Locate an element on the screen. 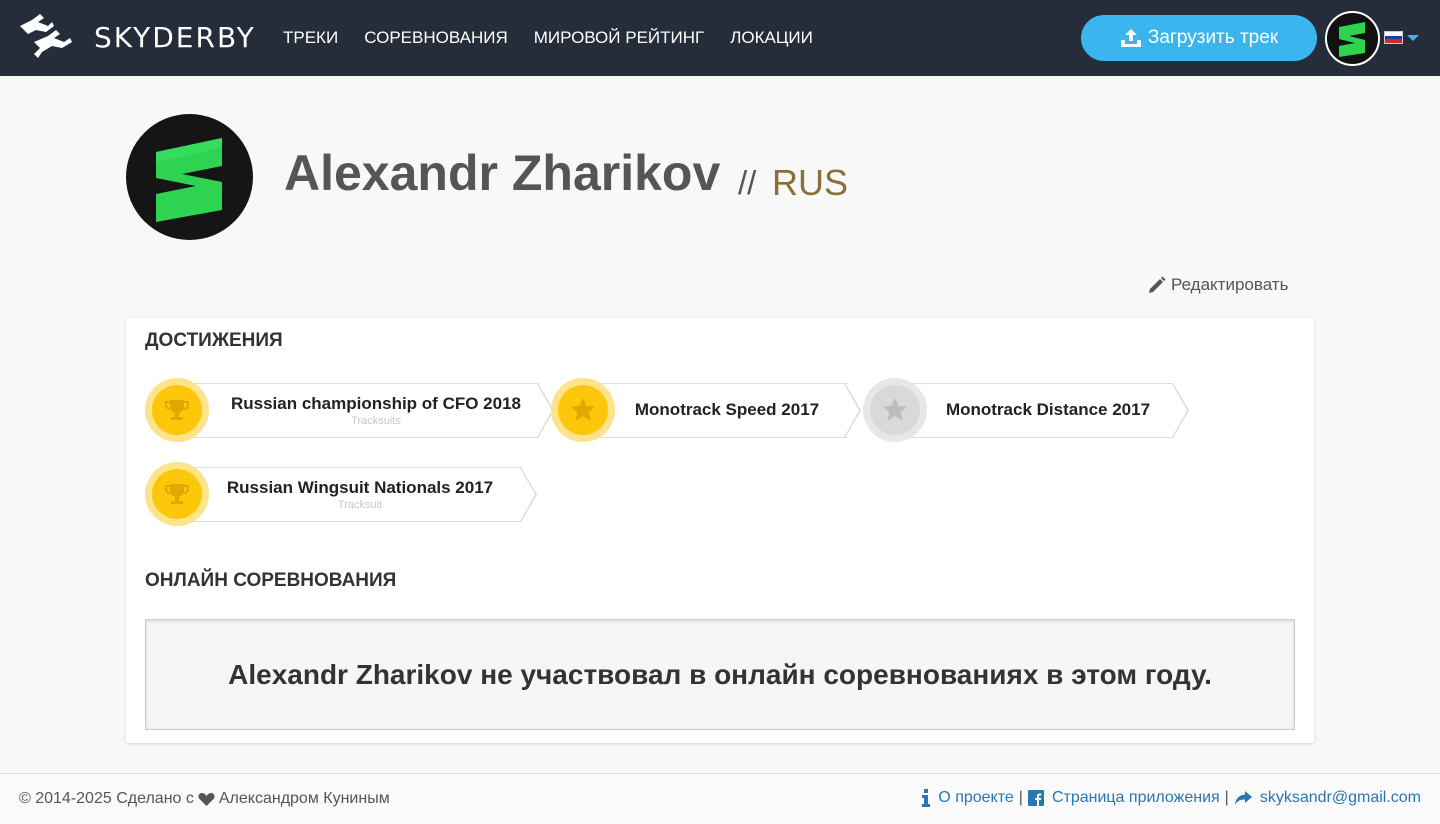  nav-link-competitions: СОРЕВНОВАНИЯ is located at coordinates (436, 38).